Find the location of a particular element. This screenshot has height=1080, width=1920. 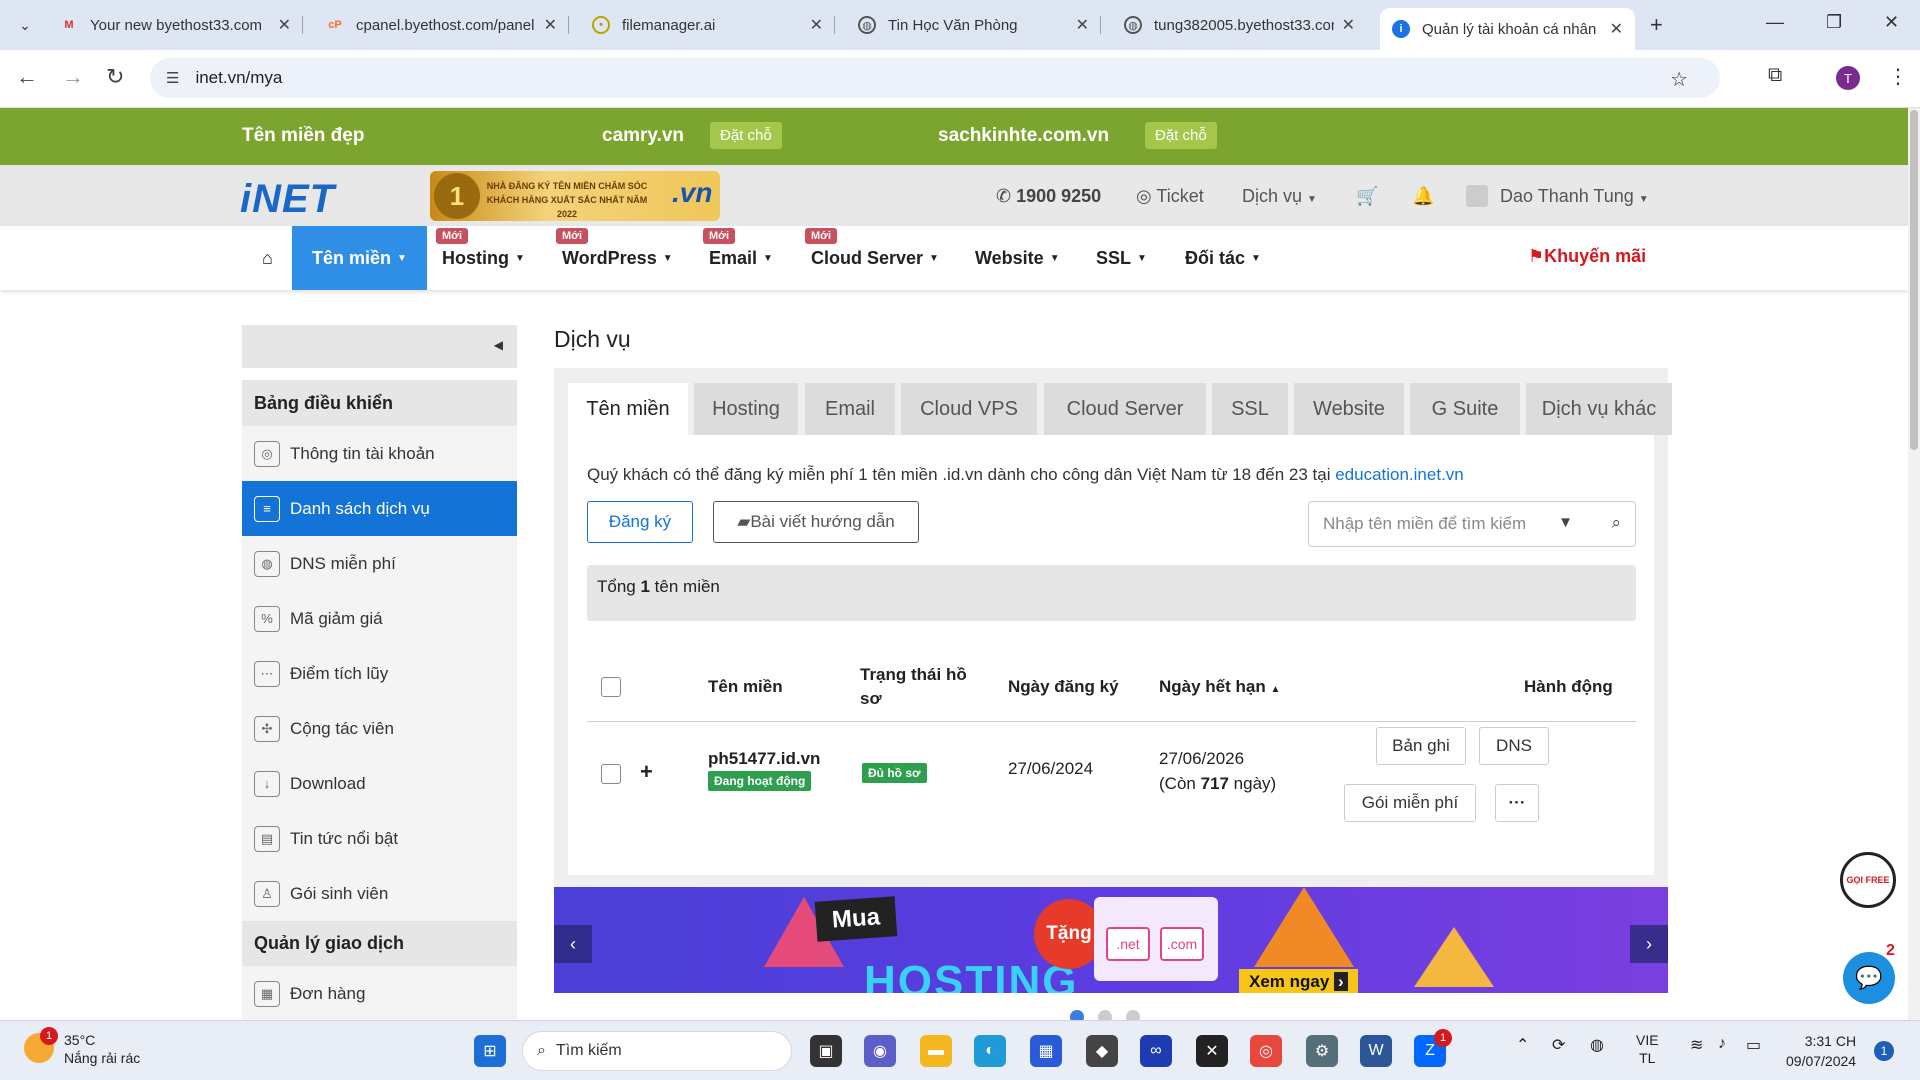

tab-hosting: Hosting is located at coordinates (746, 409).